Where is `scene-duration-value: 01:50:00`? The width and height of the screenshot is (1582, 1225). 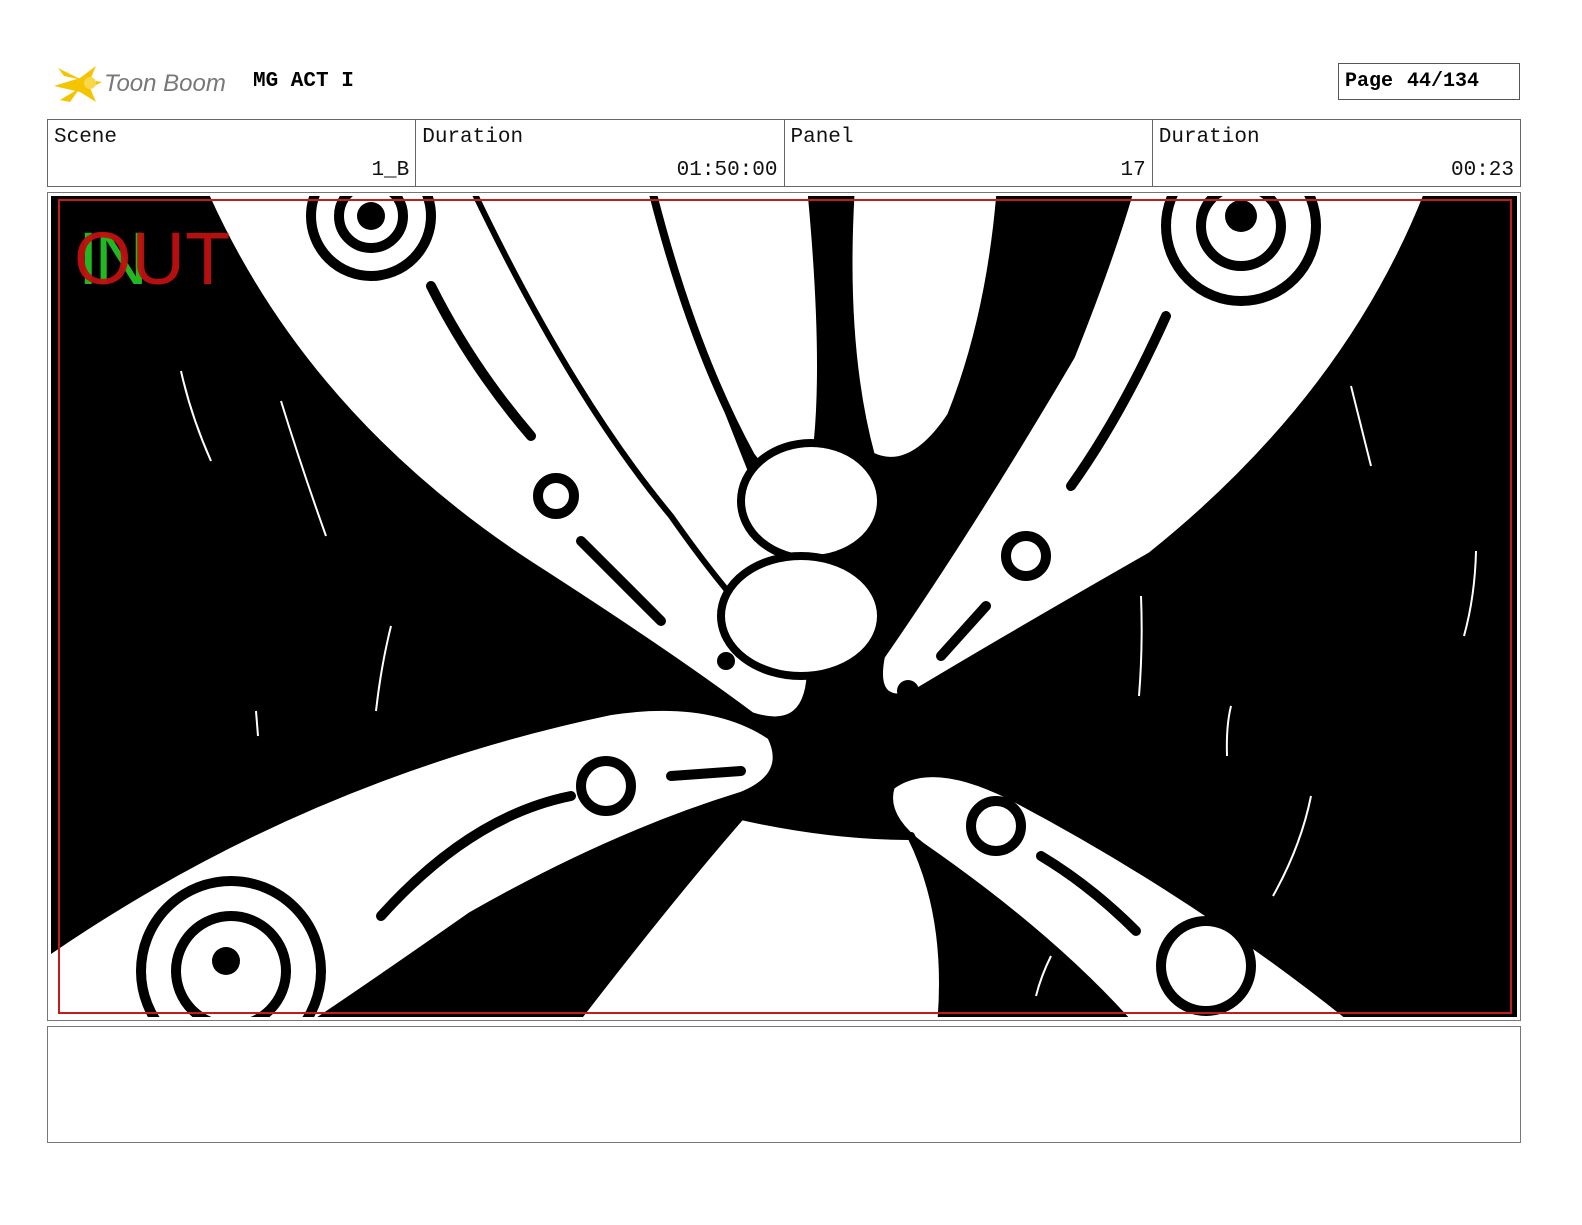 scene-duration-value: 01:50:00 is located at coordinates (727, 170).